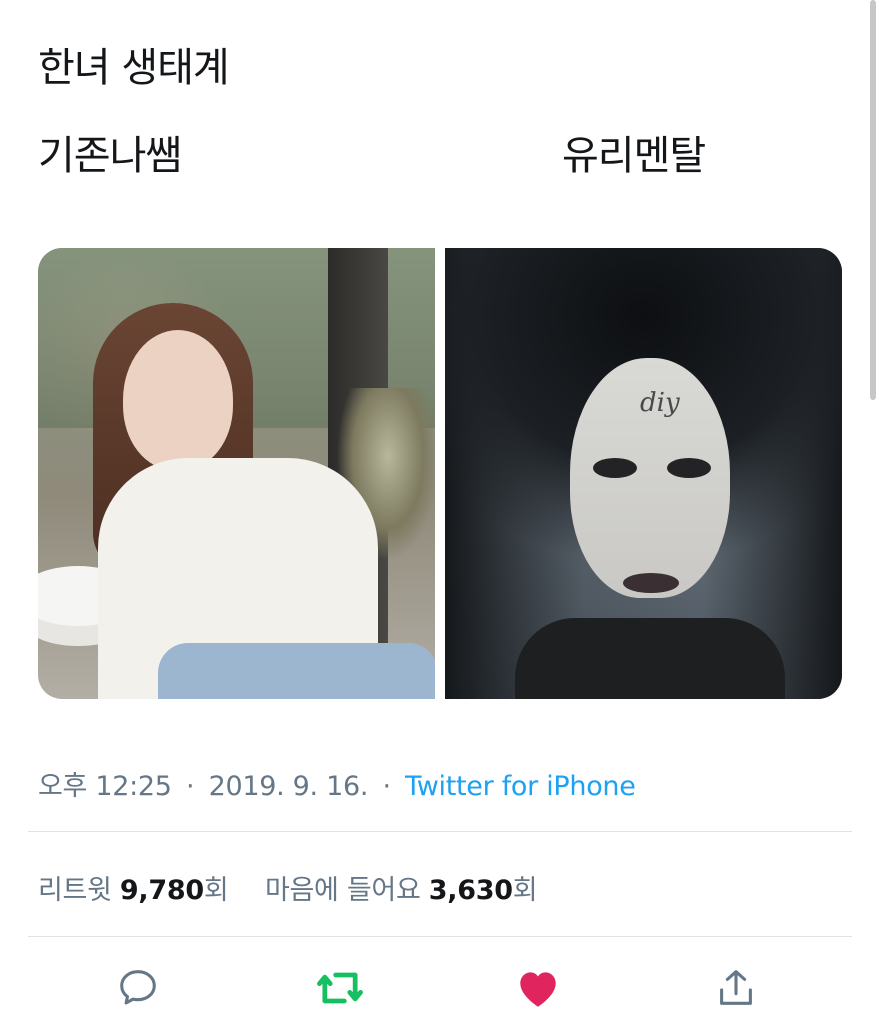 Image resolution: width=880 pixels, height=1024 pixels. What do you see at coordinates (110, 156) in the screenshot?
I see `left-label: 기존나쌤` at bounding box center [110, 156].